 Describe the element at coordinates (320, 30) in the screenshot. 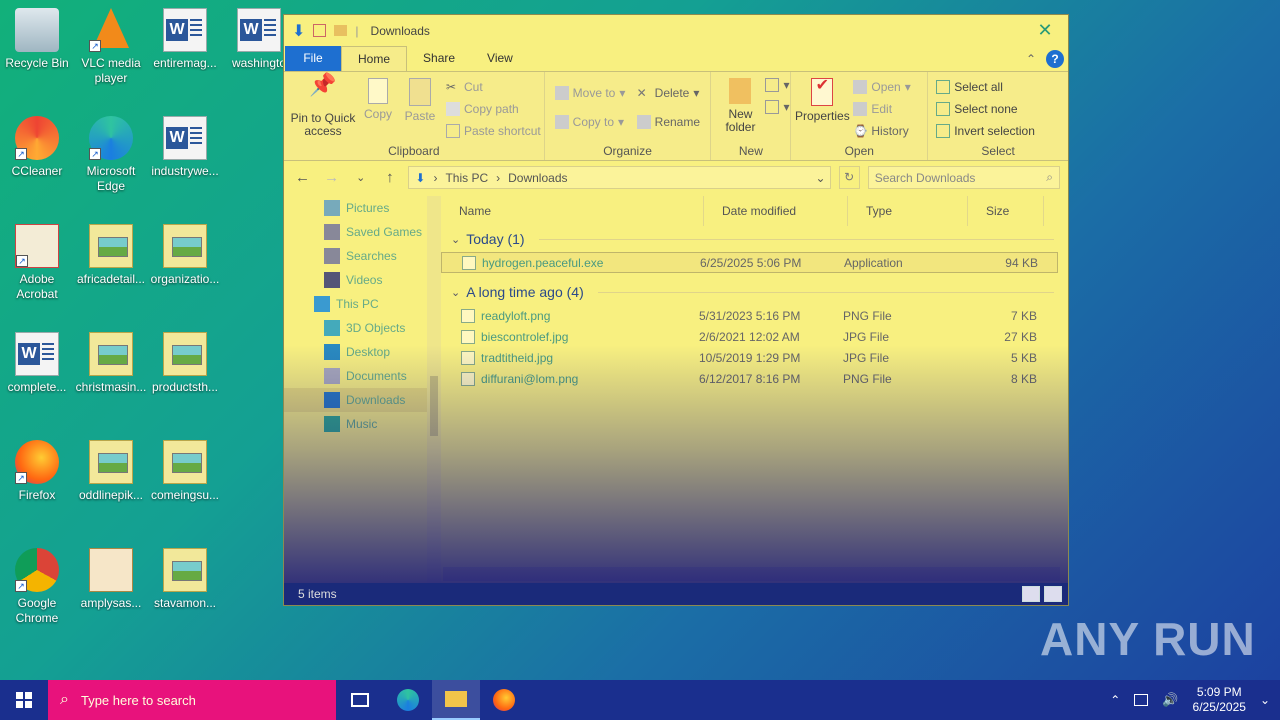

I see `properties-quick-icon` at that location.